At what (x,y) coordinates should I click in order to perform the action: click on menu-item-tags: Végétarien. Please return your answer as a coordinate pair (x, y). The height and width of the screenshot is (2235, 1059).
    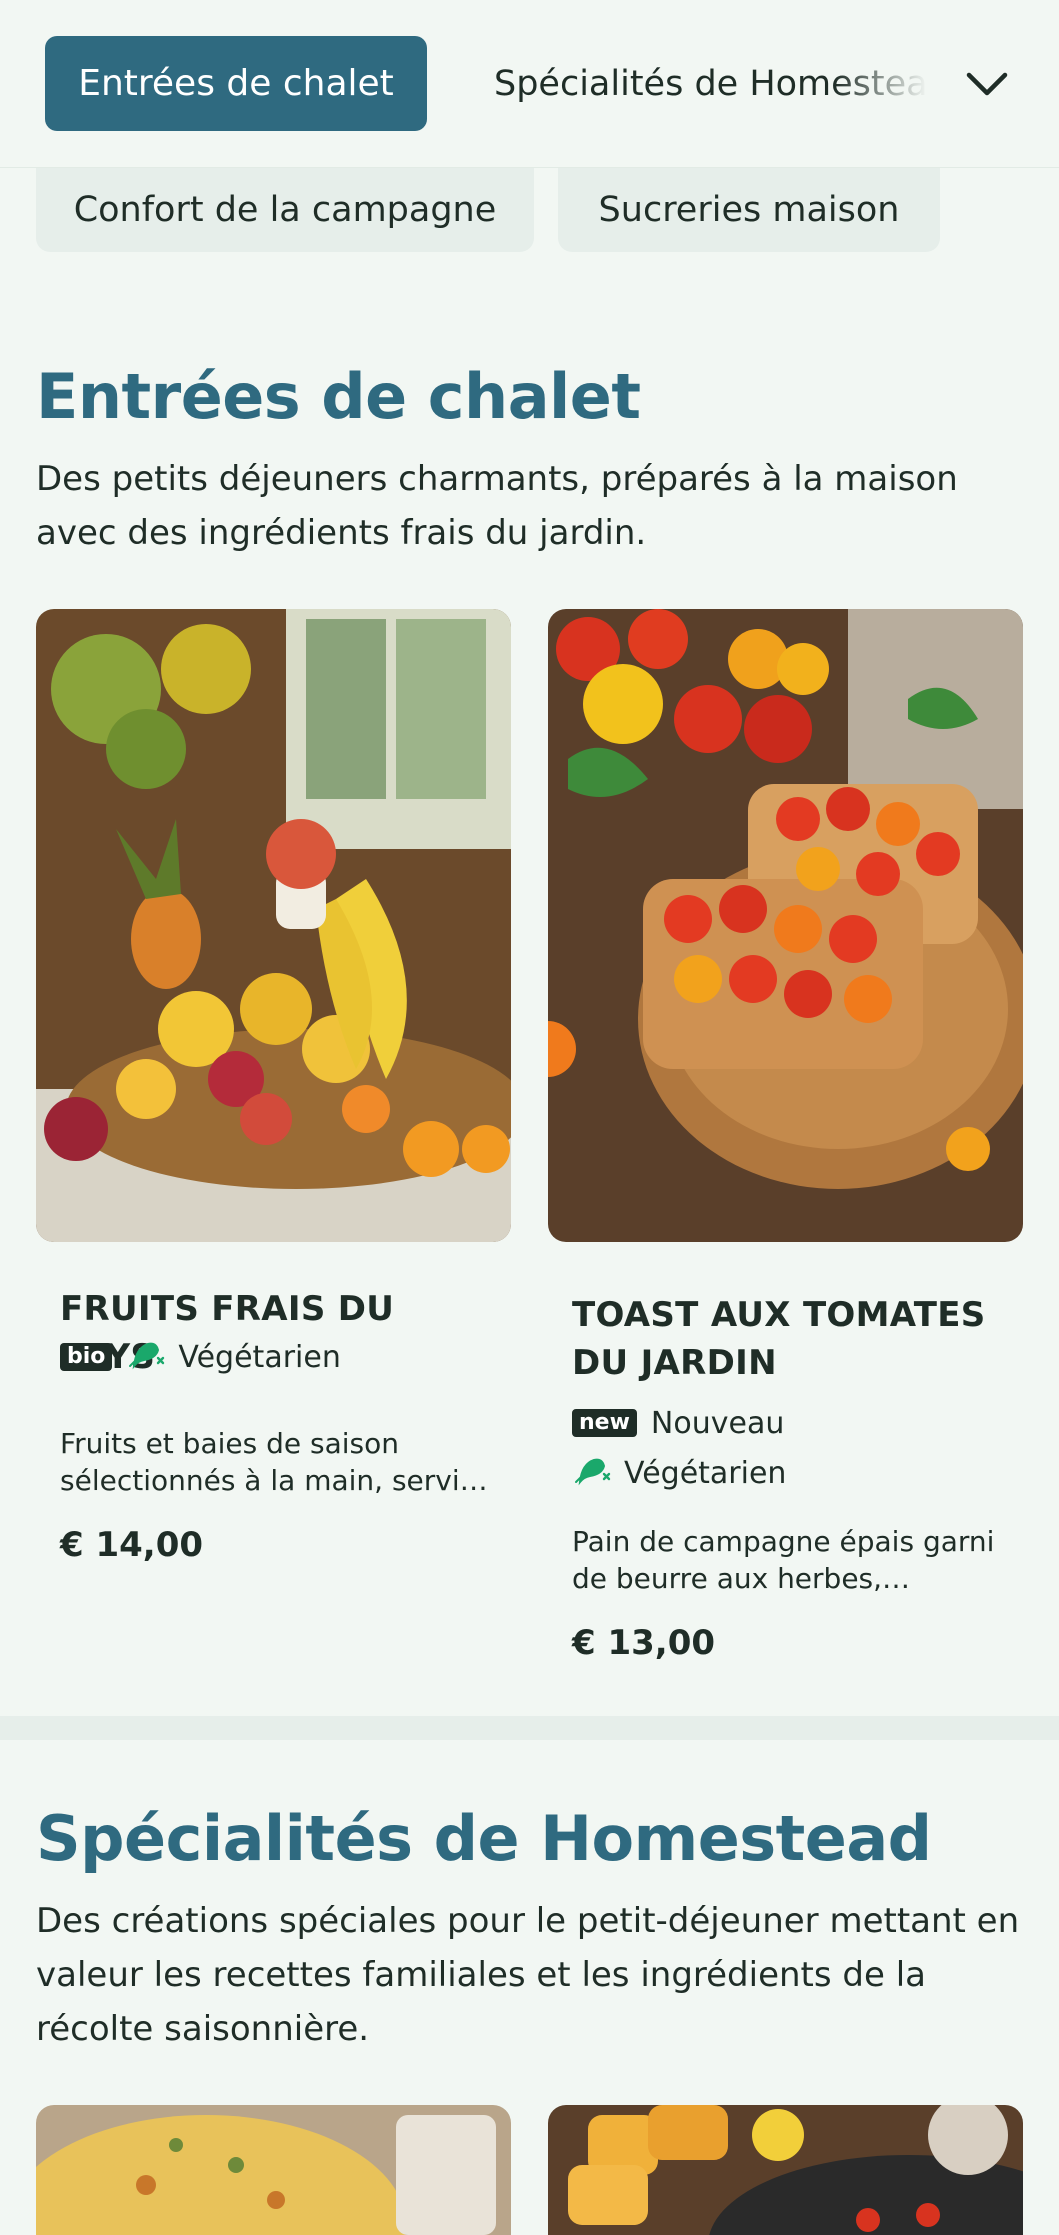
    Looking at the image, I should click on (679, 1473).